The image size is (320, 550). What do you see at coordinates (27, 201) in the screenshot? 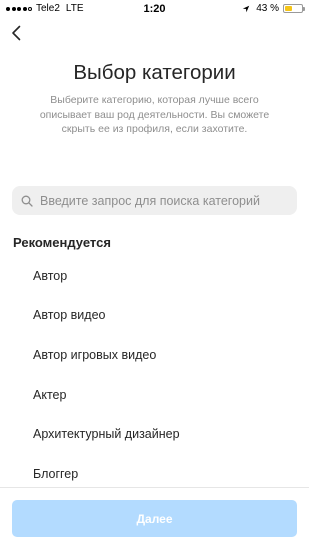
I see `search-icon` at bounding box center [27, 201].